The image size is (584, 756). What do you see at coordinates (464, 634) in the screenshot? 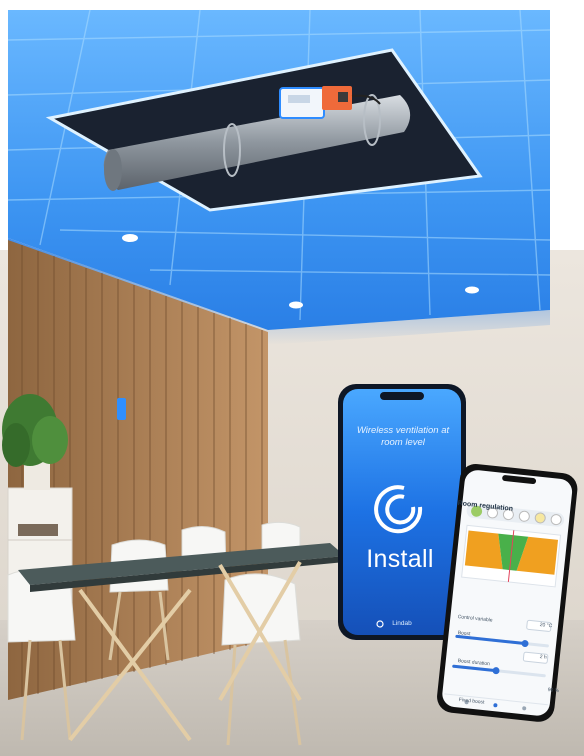
I see `boost-label: Boost` at bounding box center [464, 634].